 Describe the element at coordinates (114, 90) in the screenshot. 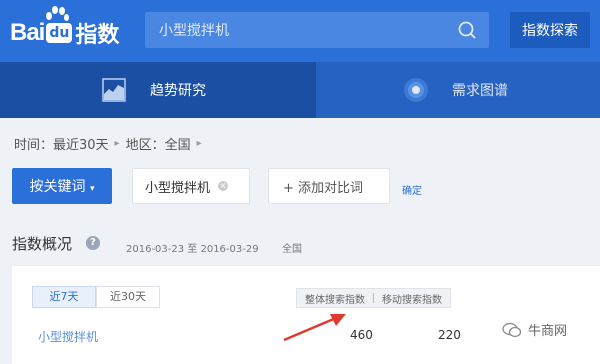

I see `trend-chart-icon` at that location.